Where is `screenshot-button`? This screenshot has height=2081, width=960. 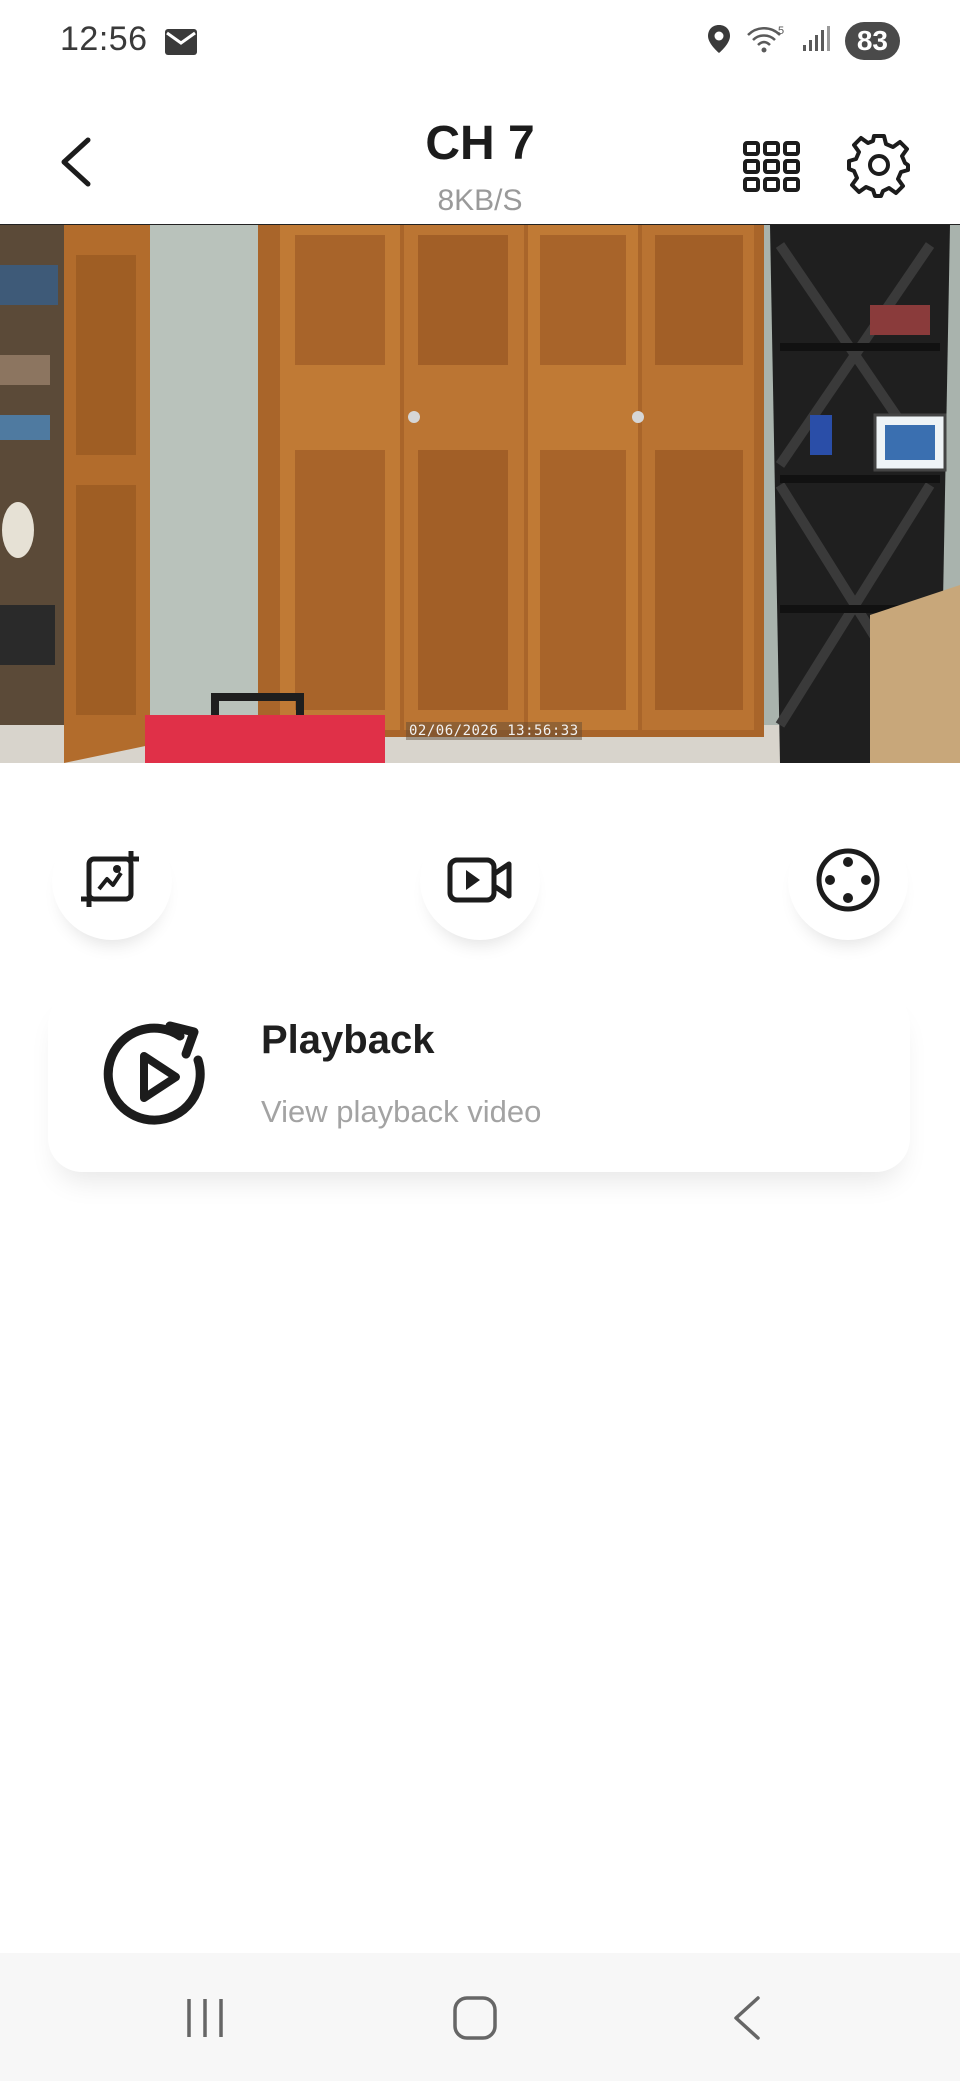 screenshot-button is located at coordinates (112, 880).